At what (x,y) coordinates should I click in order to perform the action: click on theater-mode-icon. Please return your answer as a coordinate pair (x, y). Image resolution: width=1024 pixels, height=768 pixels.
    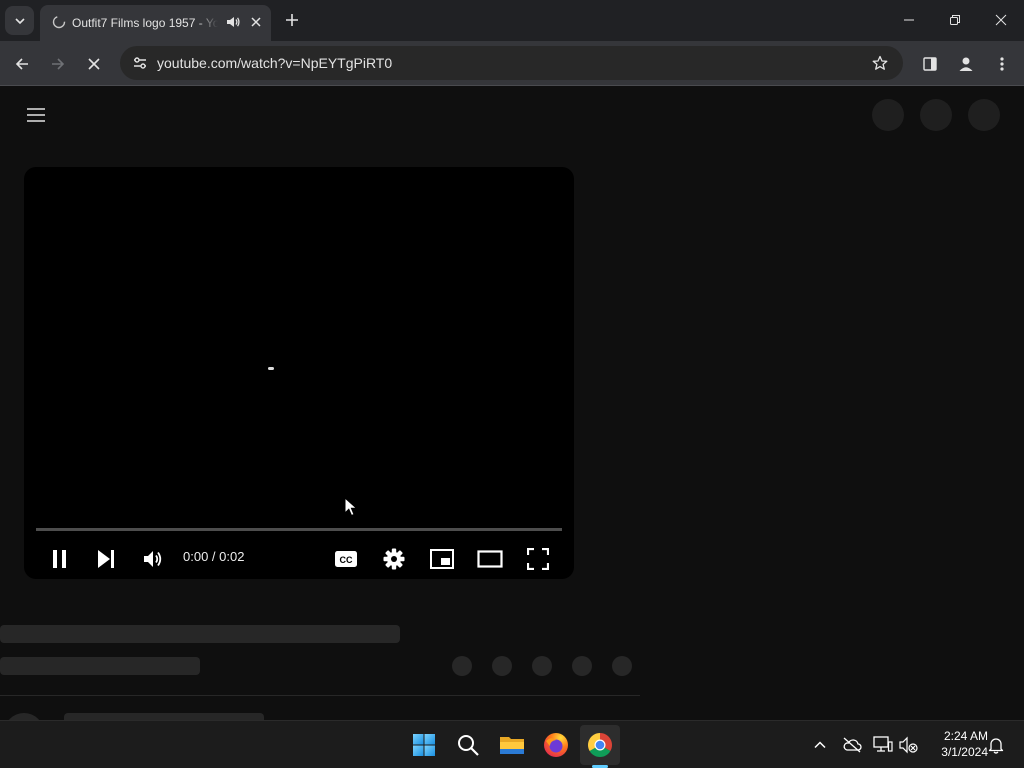
    Looking at the image, I should click on (490, 559).